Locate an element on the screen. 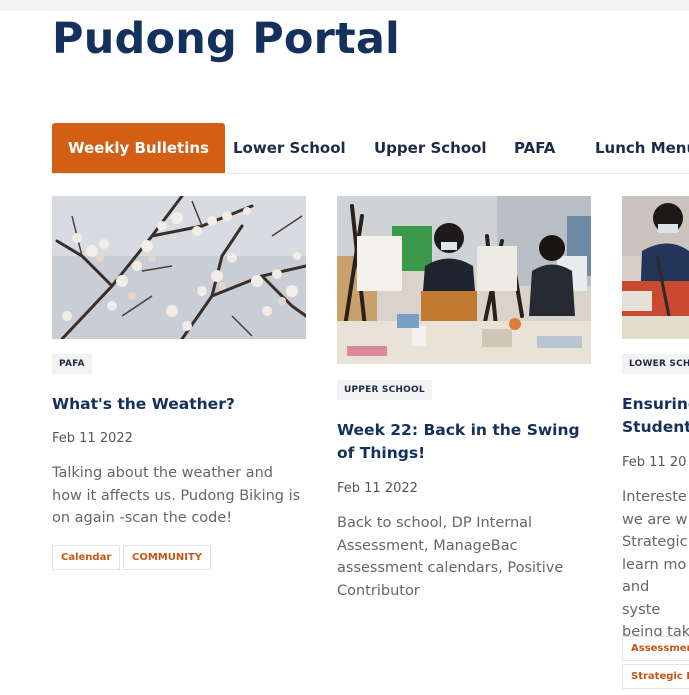 The height and width of the screenshot is (695, 689). card-title: What's the Weather? is located at coordinates (179, 404).